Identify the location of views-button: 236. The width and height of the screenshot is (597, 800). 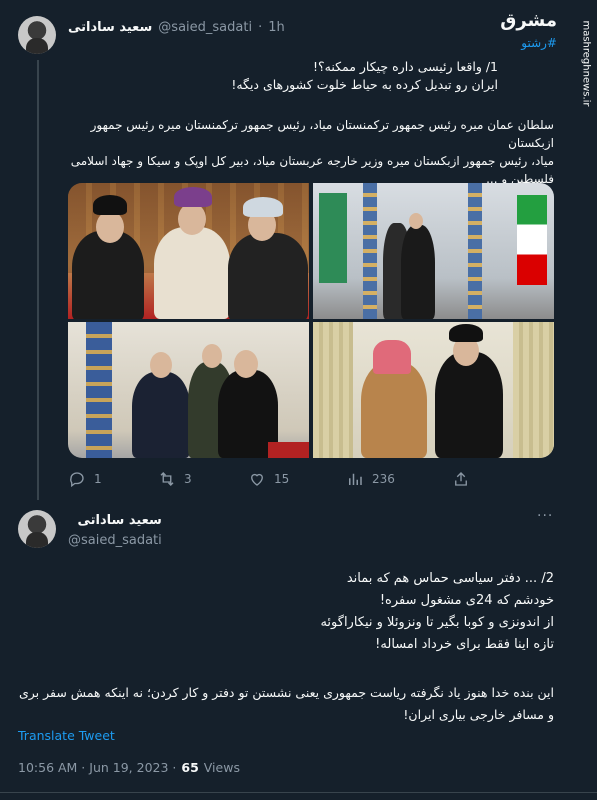
(370, 479).